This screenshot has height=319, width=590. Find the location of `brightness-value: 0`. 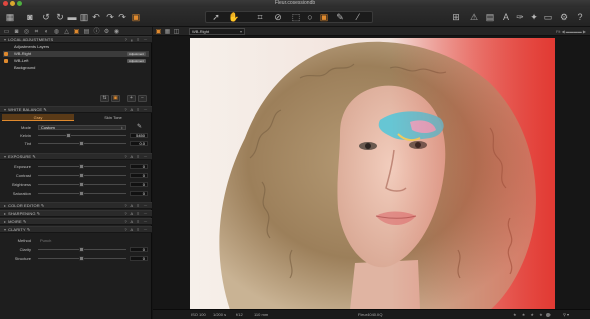

brightness-value: 0 is located at coordinates (139, 184).